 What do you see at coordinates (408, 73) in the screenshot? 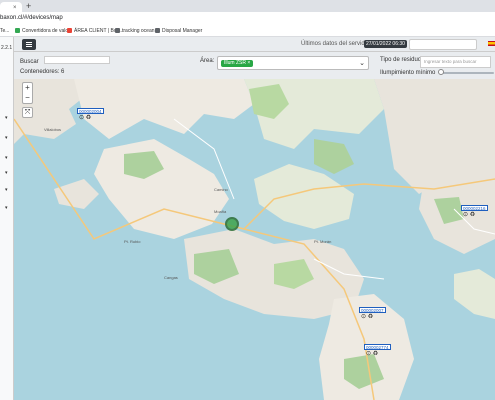
I see `llenado-label: Ilumpimiento mínimo` at bounding box center [408, 73].